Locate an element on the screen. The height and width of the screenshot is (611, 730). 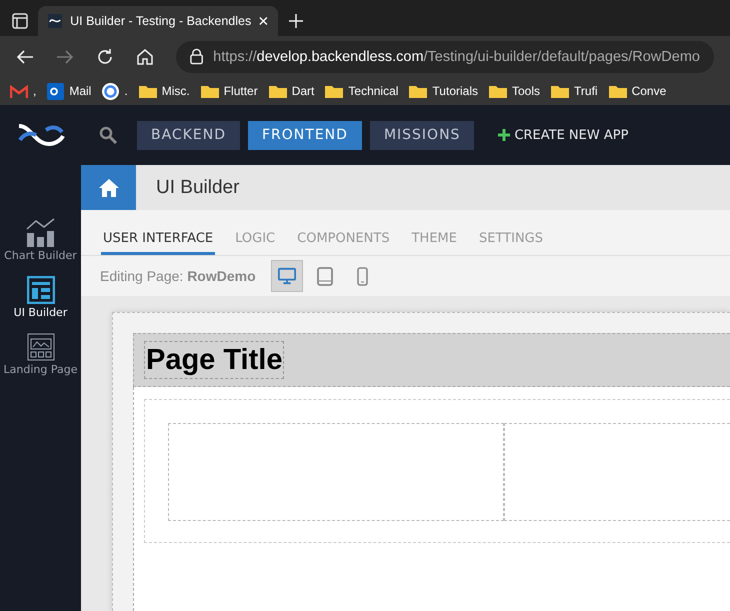
device-button is located at coordinates (287, 276).